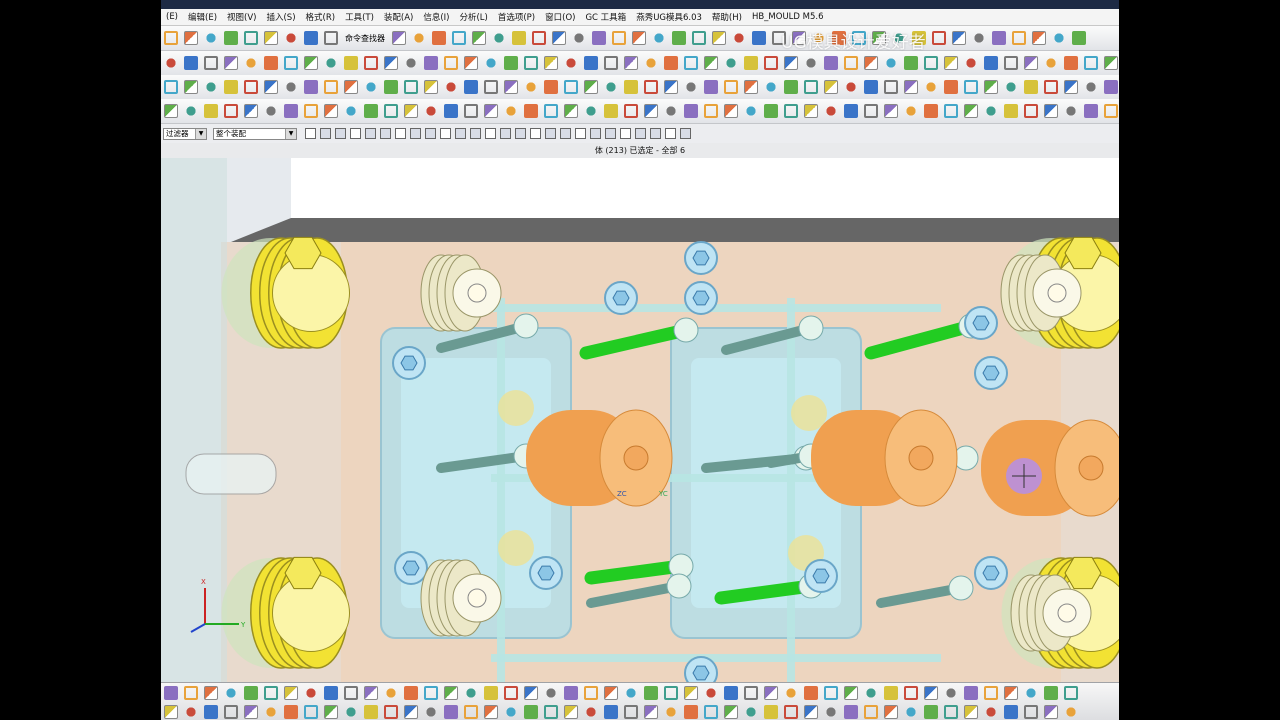  What do you see at coordinates (172, 17) in the screenshot?
I see `menu-edit-prefix: (E)` at bounding box center [172, 17].